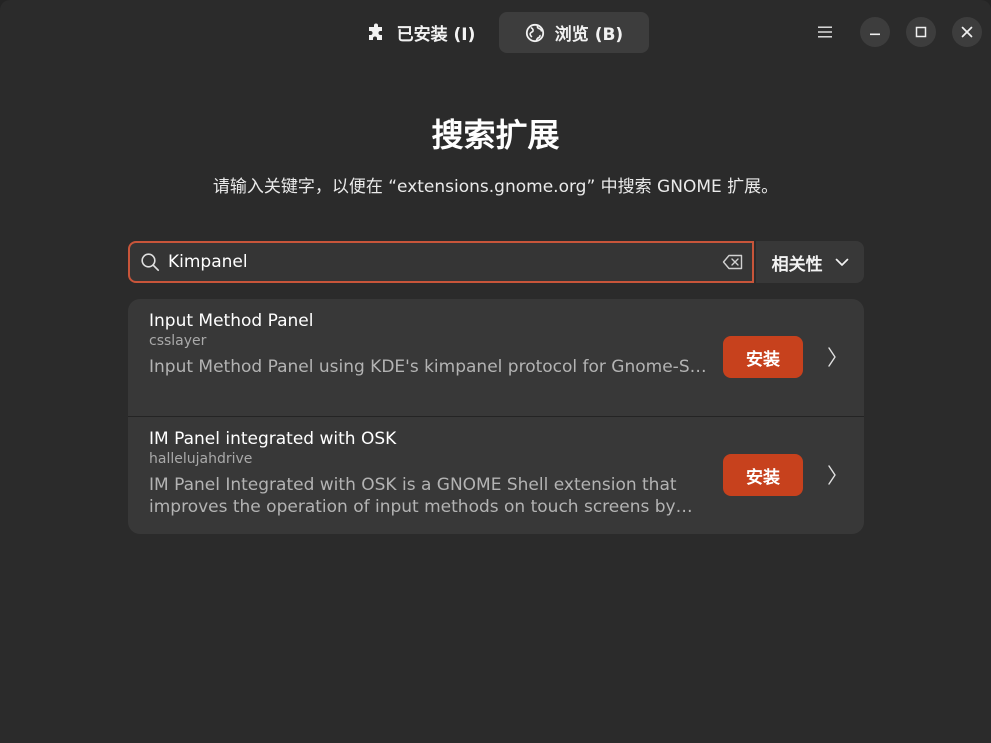 This screenshot has width=991, height=743. I want to click on page-title: 搜索扩展, so click(495, 135).